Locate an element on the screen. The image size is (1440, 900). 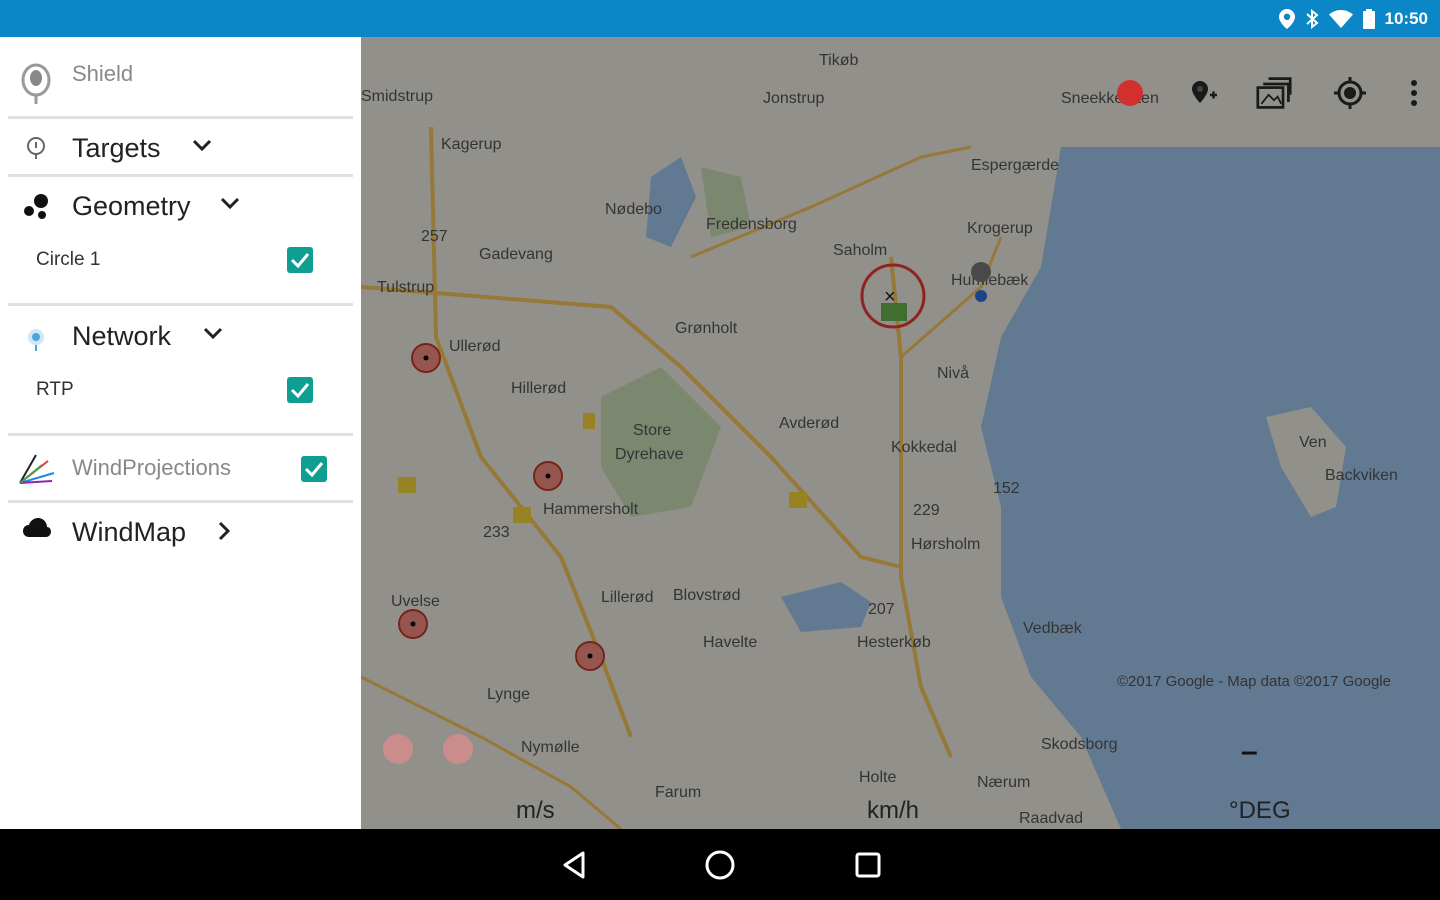
home-icon is located at coordinates (720, 865).